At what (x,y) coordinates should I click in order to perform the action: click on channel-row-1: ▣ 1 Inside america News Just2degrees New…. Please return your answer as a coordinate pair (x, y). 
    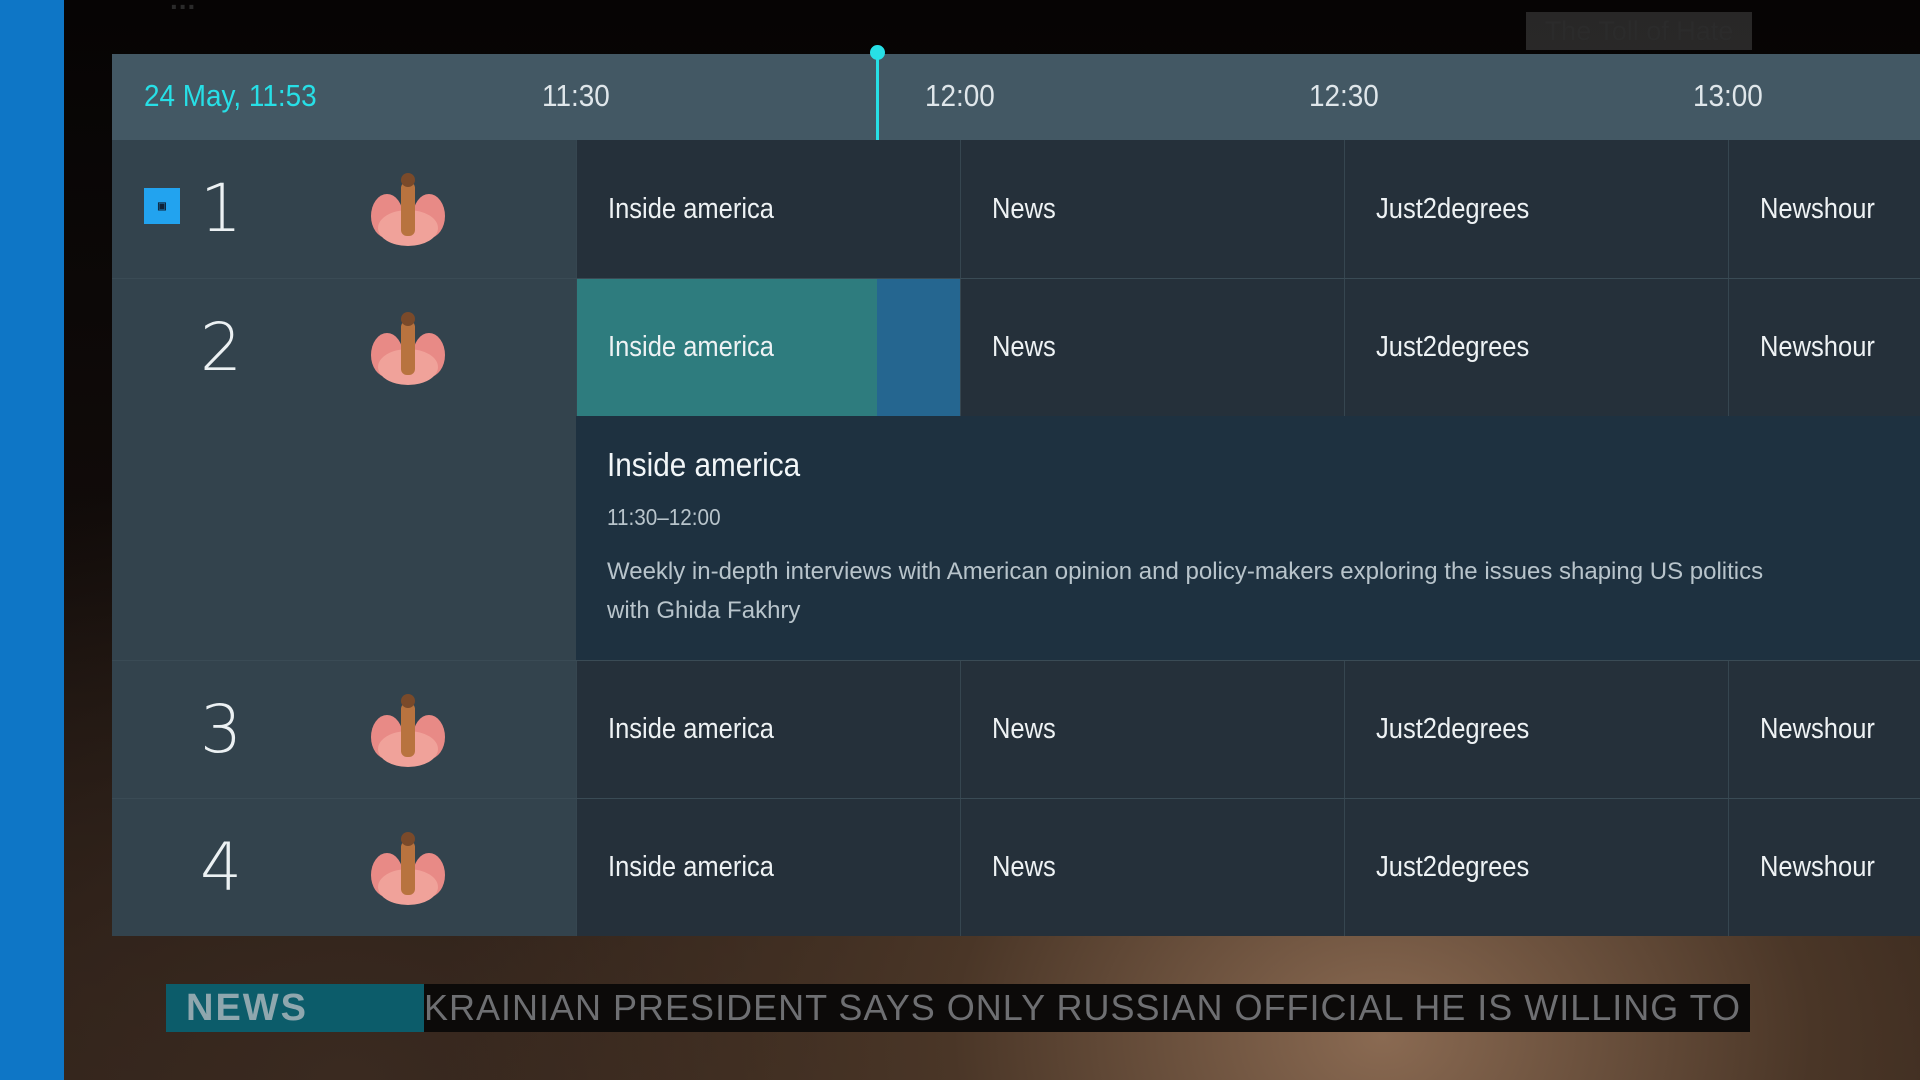
    Looking at the image, I should click on (1016, 209).